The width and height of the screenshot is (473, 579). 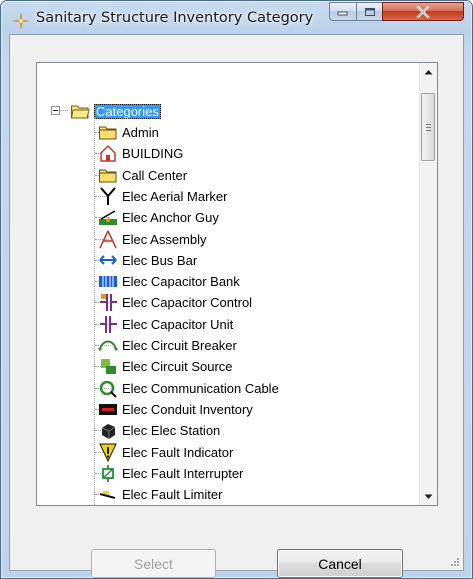 What do you see at coordinates (170, 217) in the screenshot?
I see `tree-item-label: Elec Anchor Guy` at bounding box center [170, 217].